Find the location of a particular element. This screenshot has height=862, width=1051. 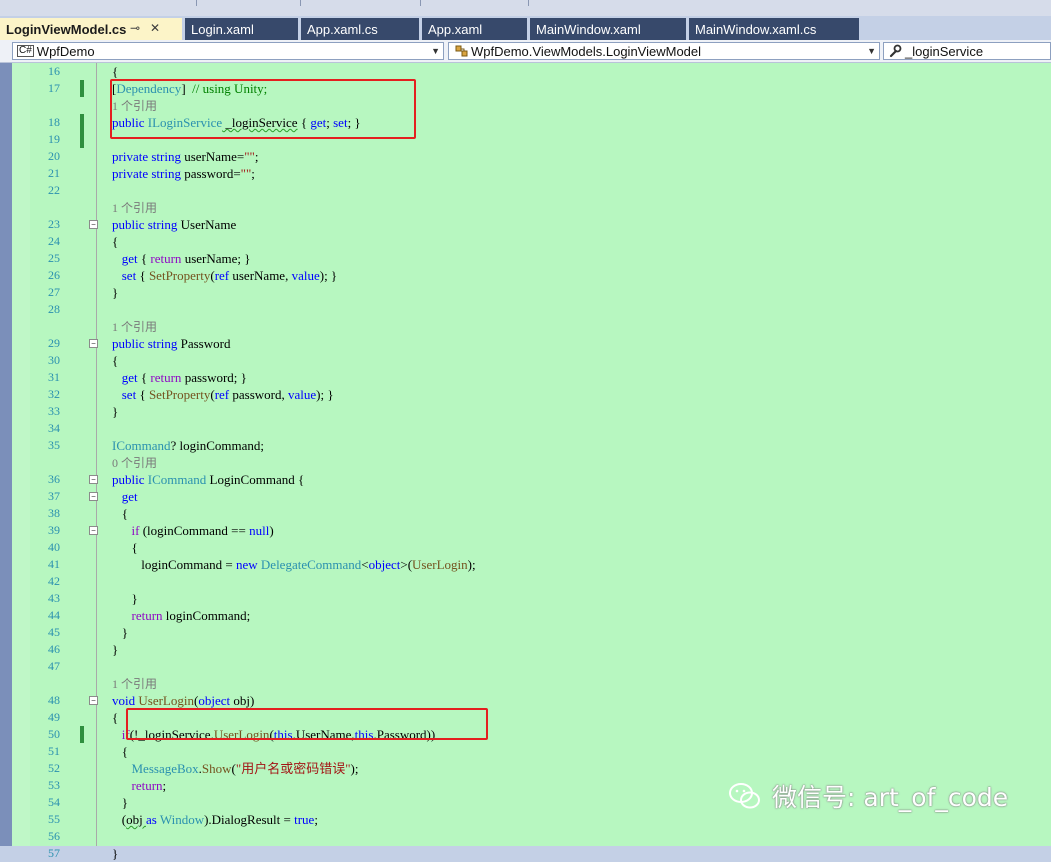

code-line-34: 34 is located at coordinates (525, 428).